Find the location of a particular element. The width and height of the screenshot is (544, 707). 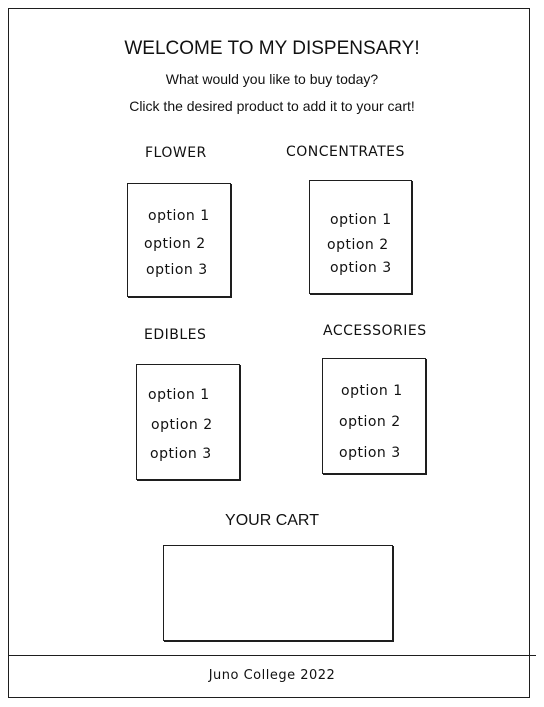

cart-box is located at coordinates (278, 593).